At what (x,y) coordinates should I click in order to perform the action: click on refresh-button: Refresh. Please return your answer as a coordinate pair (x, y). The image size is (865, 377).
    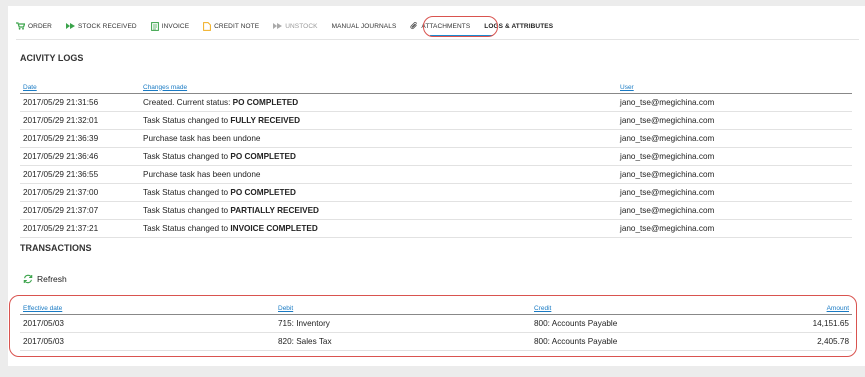
    Looking at the image, I should click on (45, 279).